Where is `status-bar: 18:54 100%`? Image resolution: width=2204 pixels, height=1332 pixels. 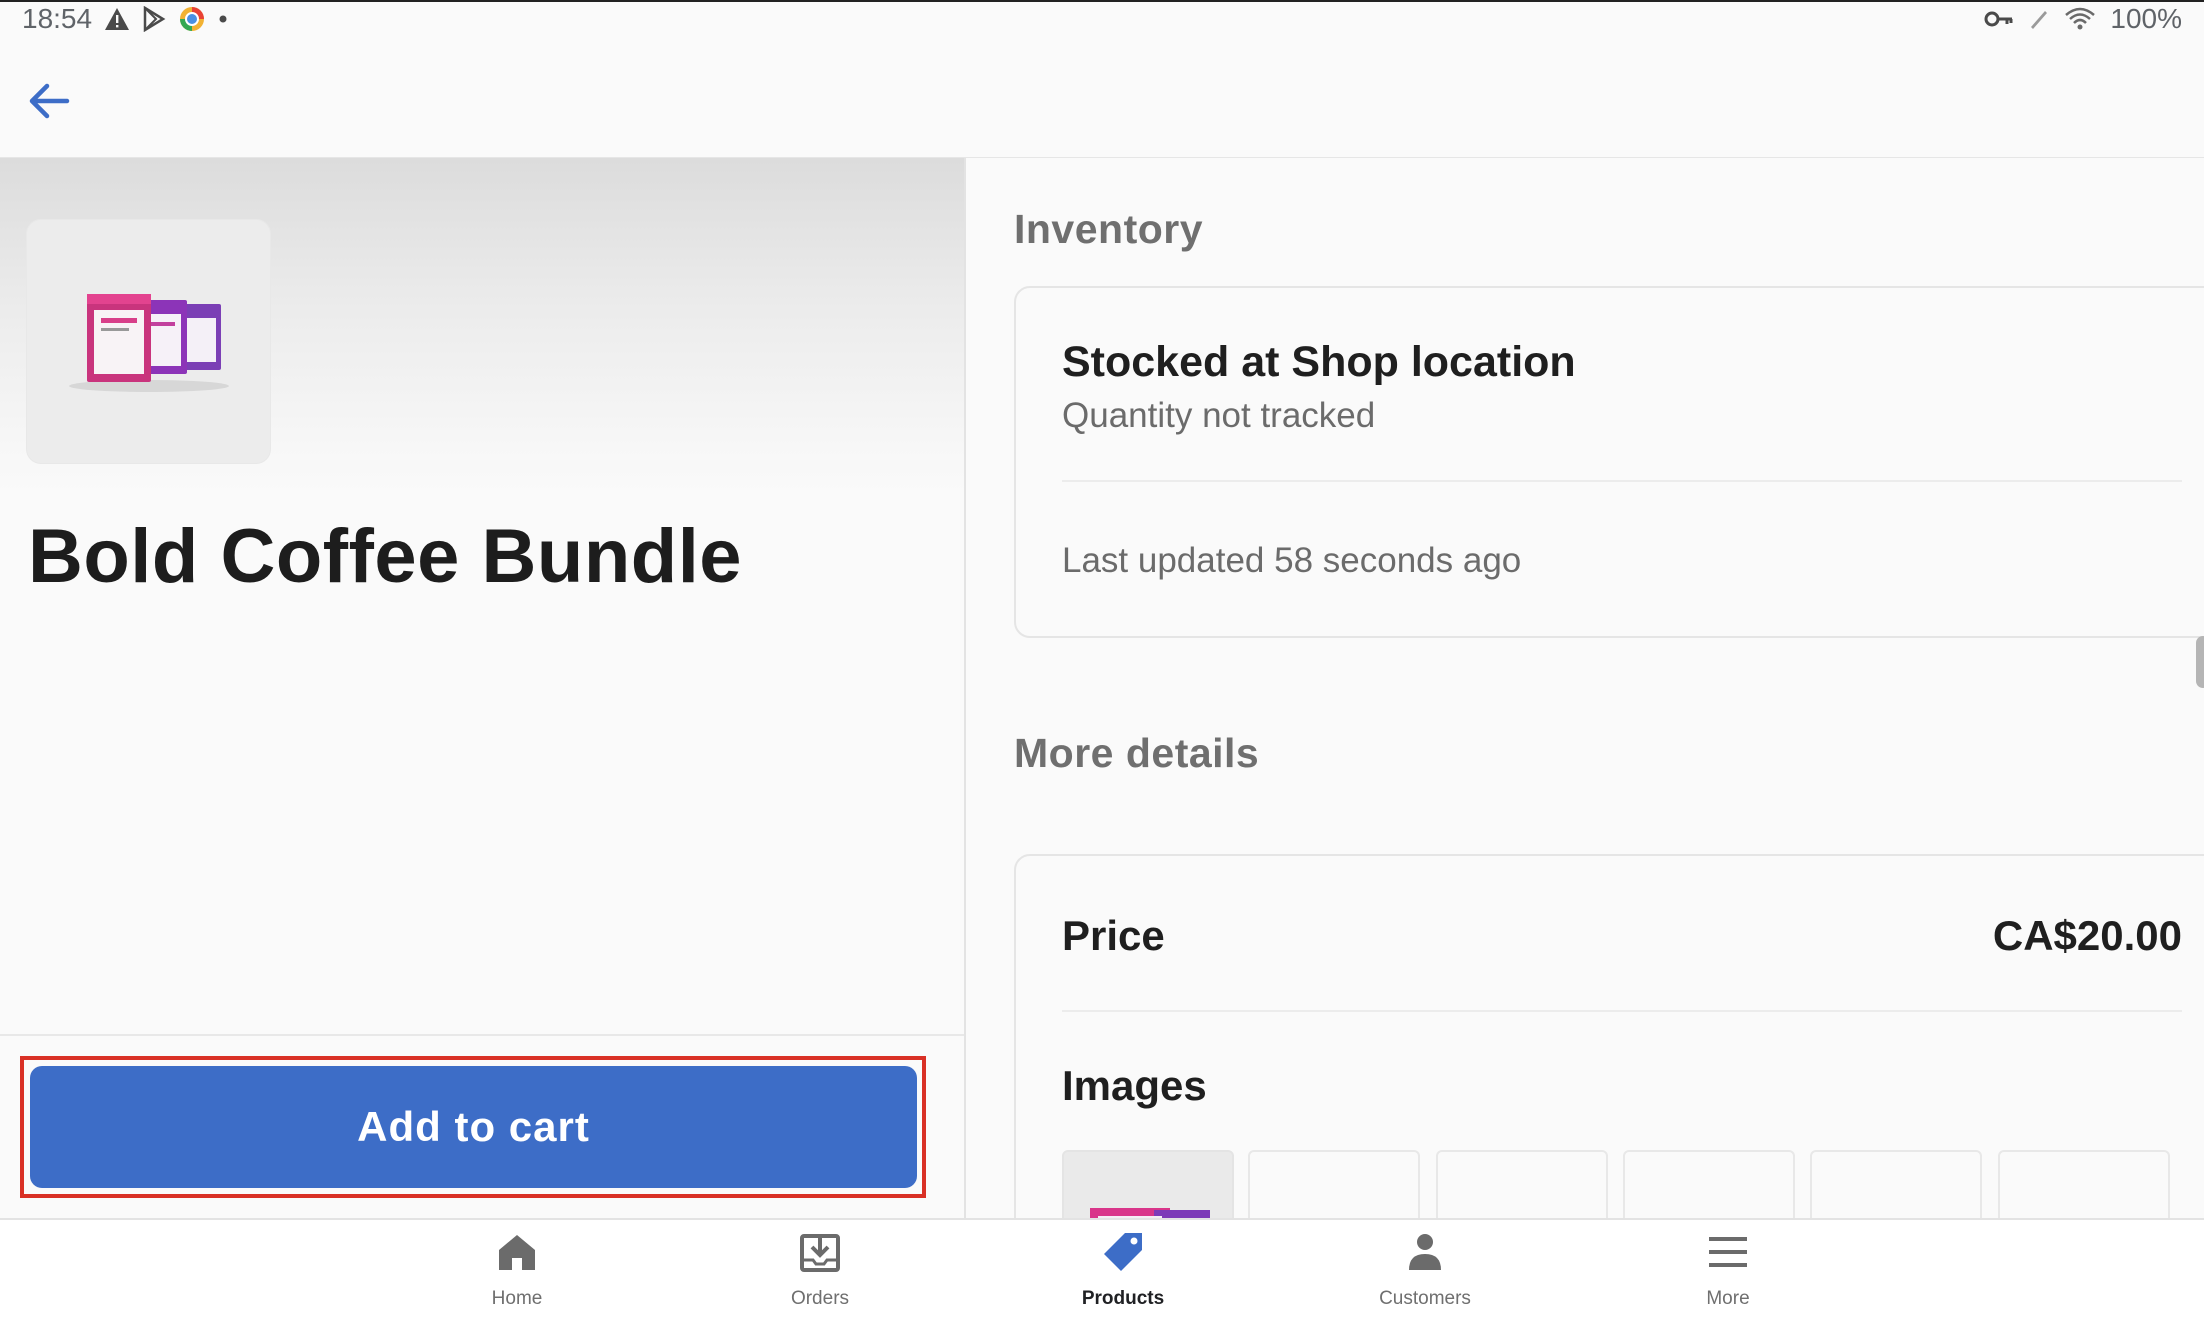 status-bar: 18:54 100% is located at coordinates (1102, 18).